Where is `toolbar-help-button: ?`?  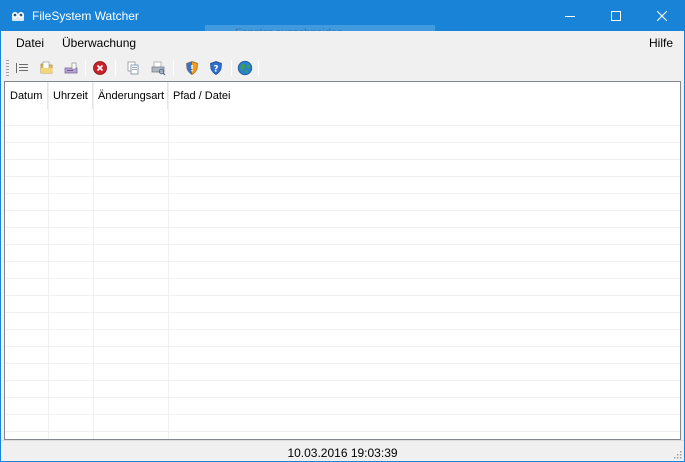 toolbar-help-button: ? is located at coordinates (216, 68).